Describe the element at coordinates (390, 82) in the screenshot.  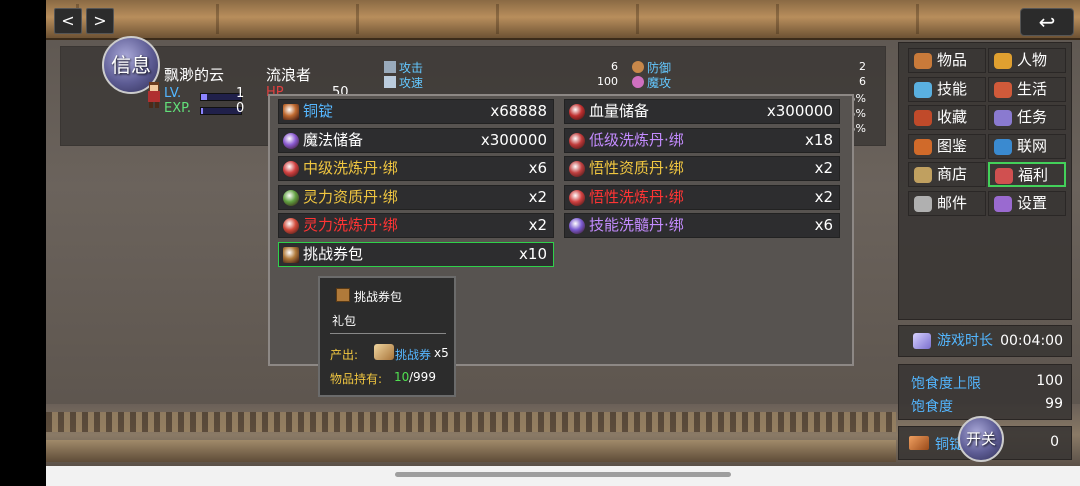
I see `speed-icon` at that location.